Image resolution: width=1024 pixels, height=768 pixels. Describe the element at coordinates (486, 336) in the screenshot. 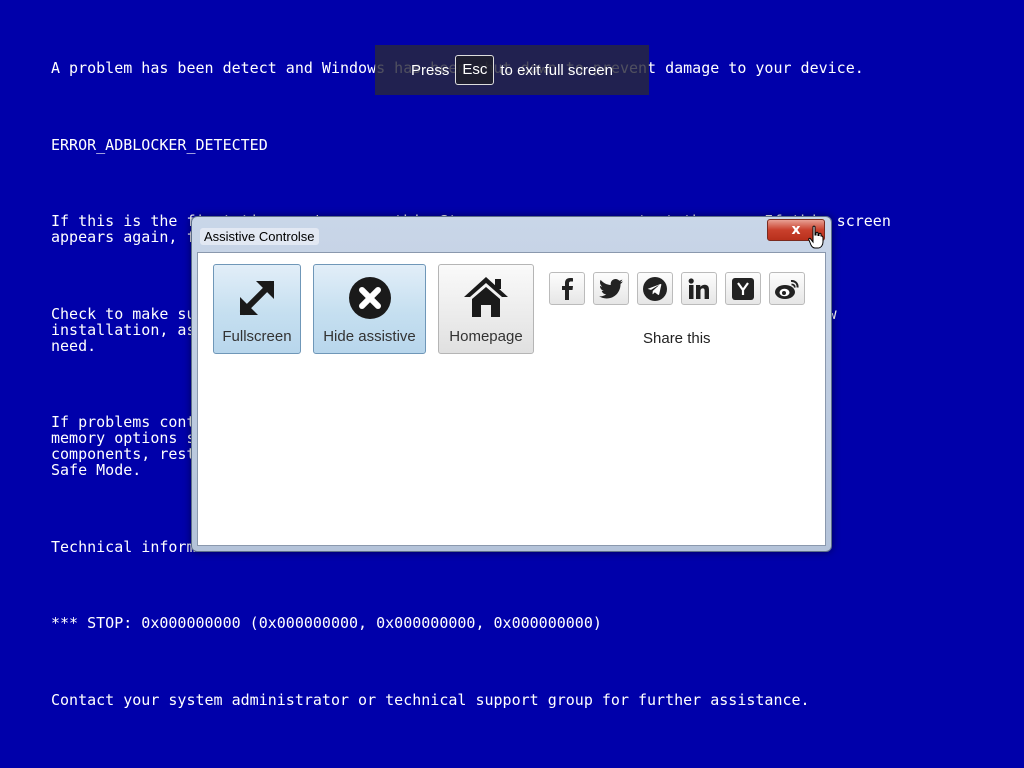

I see `homepage-label: Homepage` at that location.